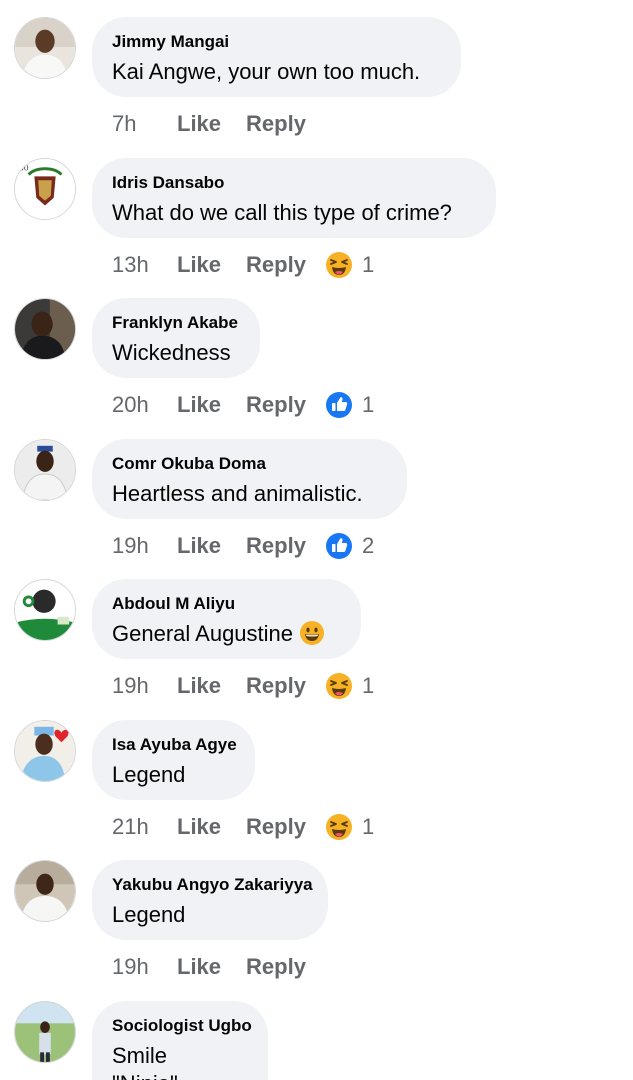 The image size is (633, 1080). Describe the element at coordinates (45, 189) in the screenshot. I see `avatar: 80` at that location.